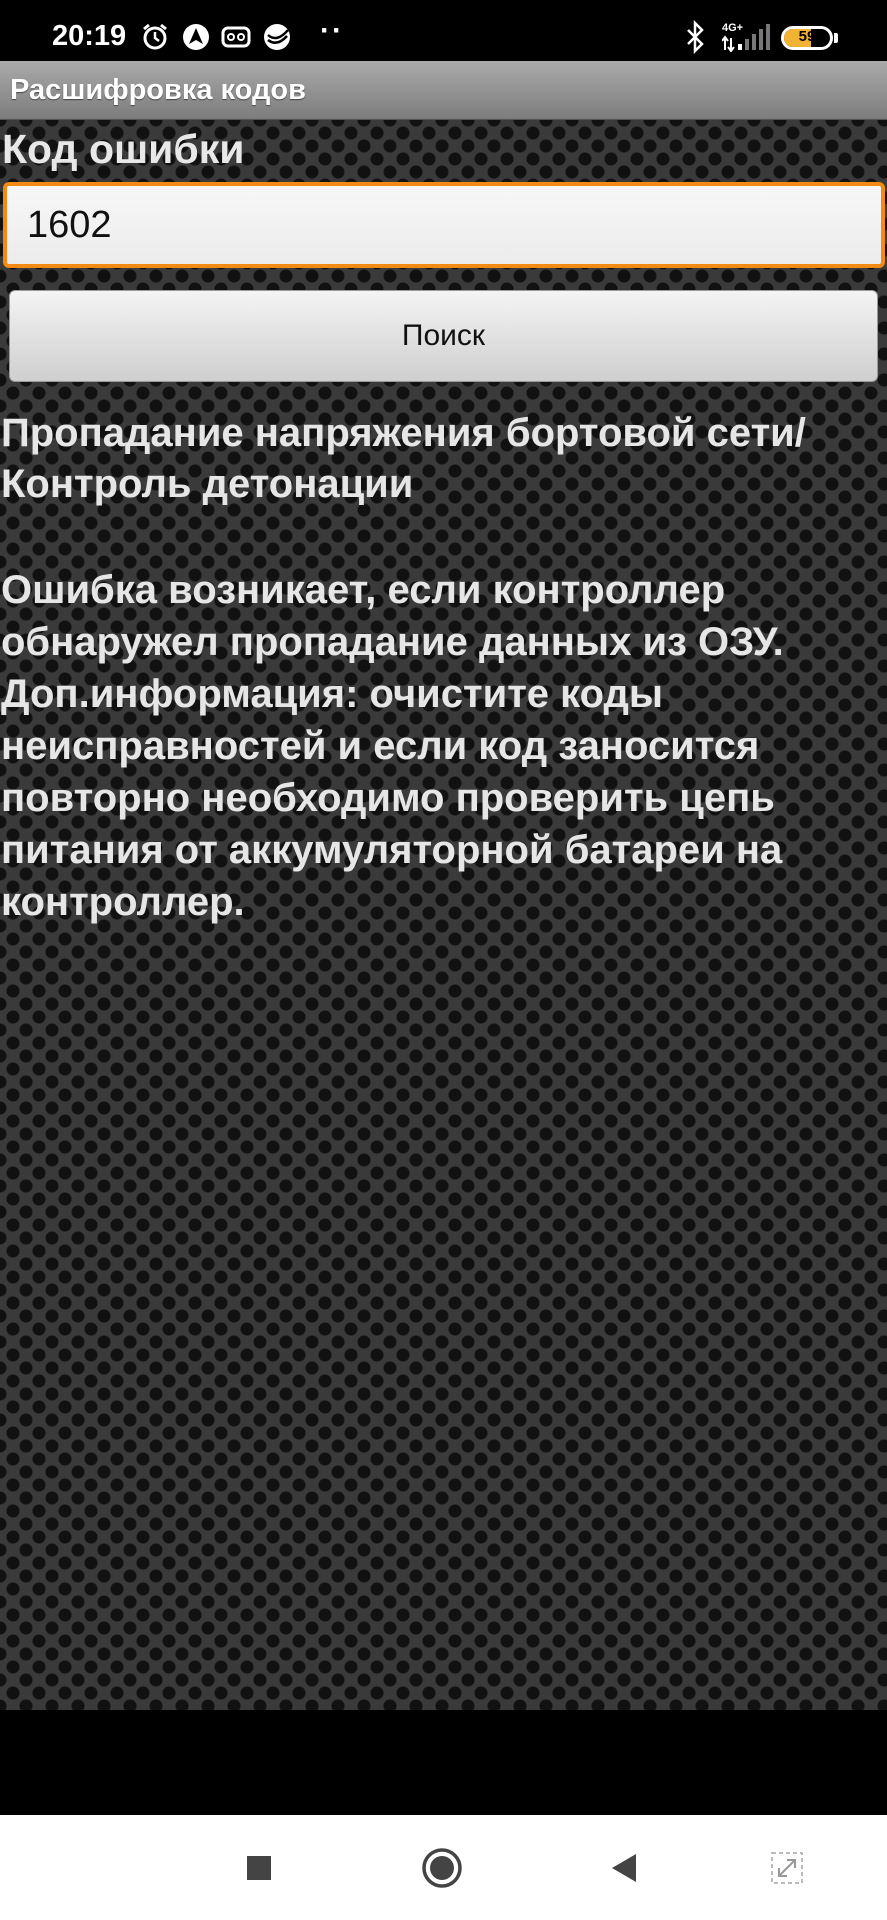  I want to click on signal-icon, so click(746, 38).